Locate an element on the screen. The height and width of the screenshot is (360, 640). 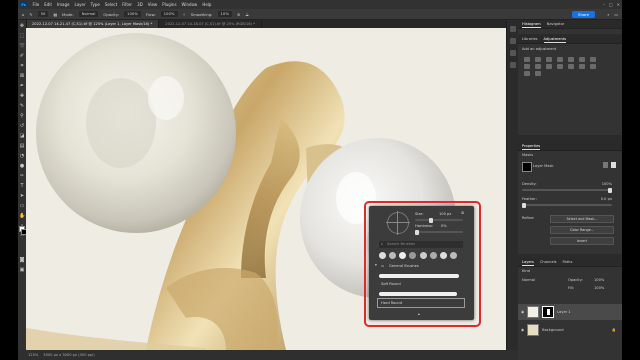
brush-size-field: 50 is located at coordinates (43, 14).